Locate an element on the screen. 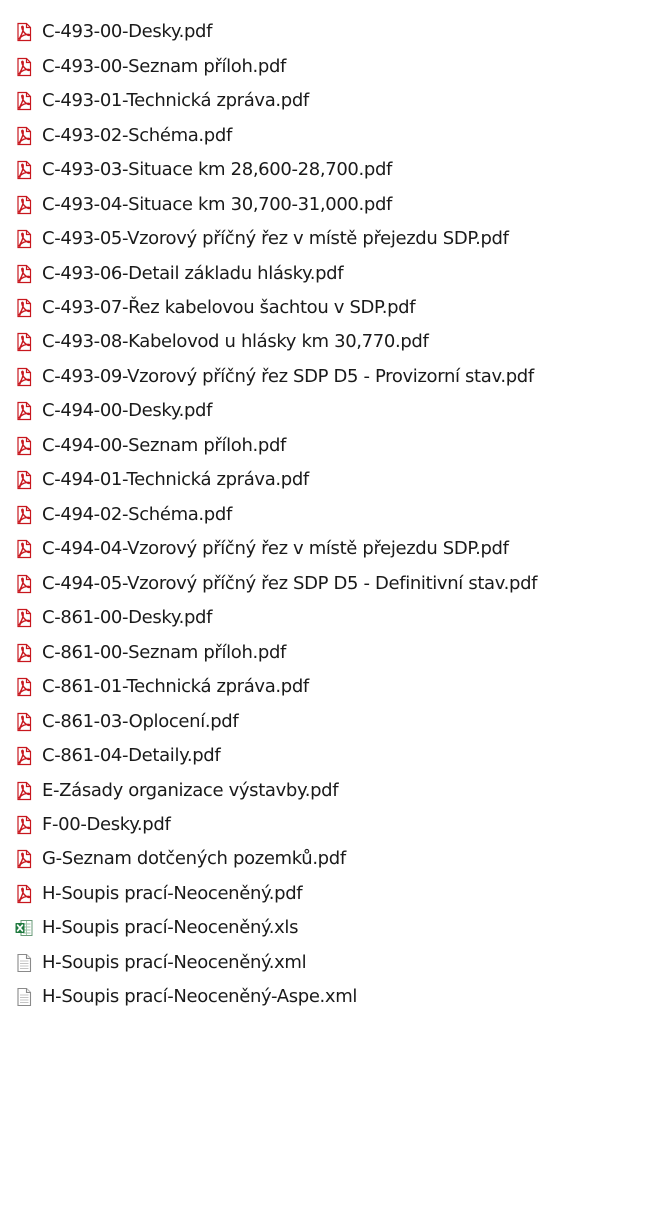  file-item: C-861-00-Desky.pdf is located at coordinates (328, 618).